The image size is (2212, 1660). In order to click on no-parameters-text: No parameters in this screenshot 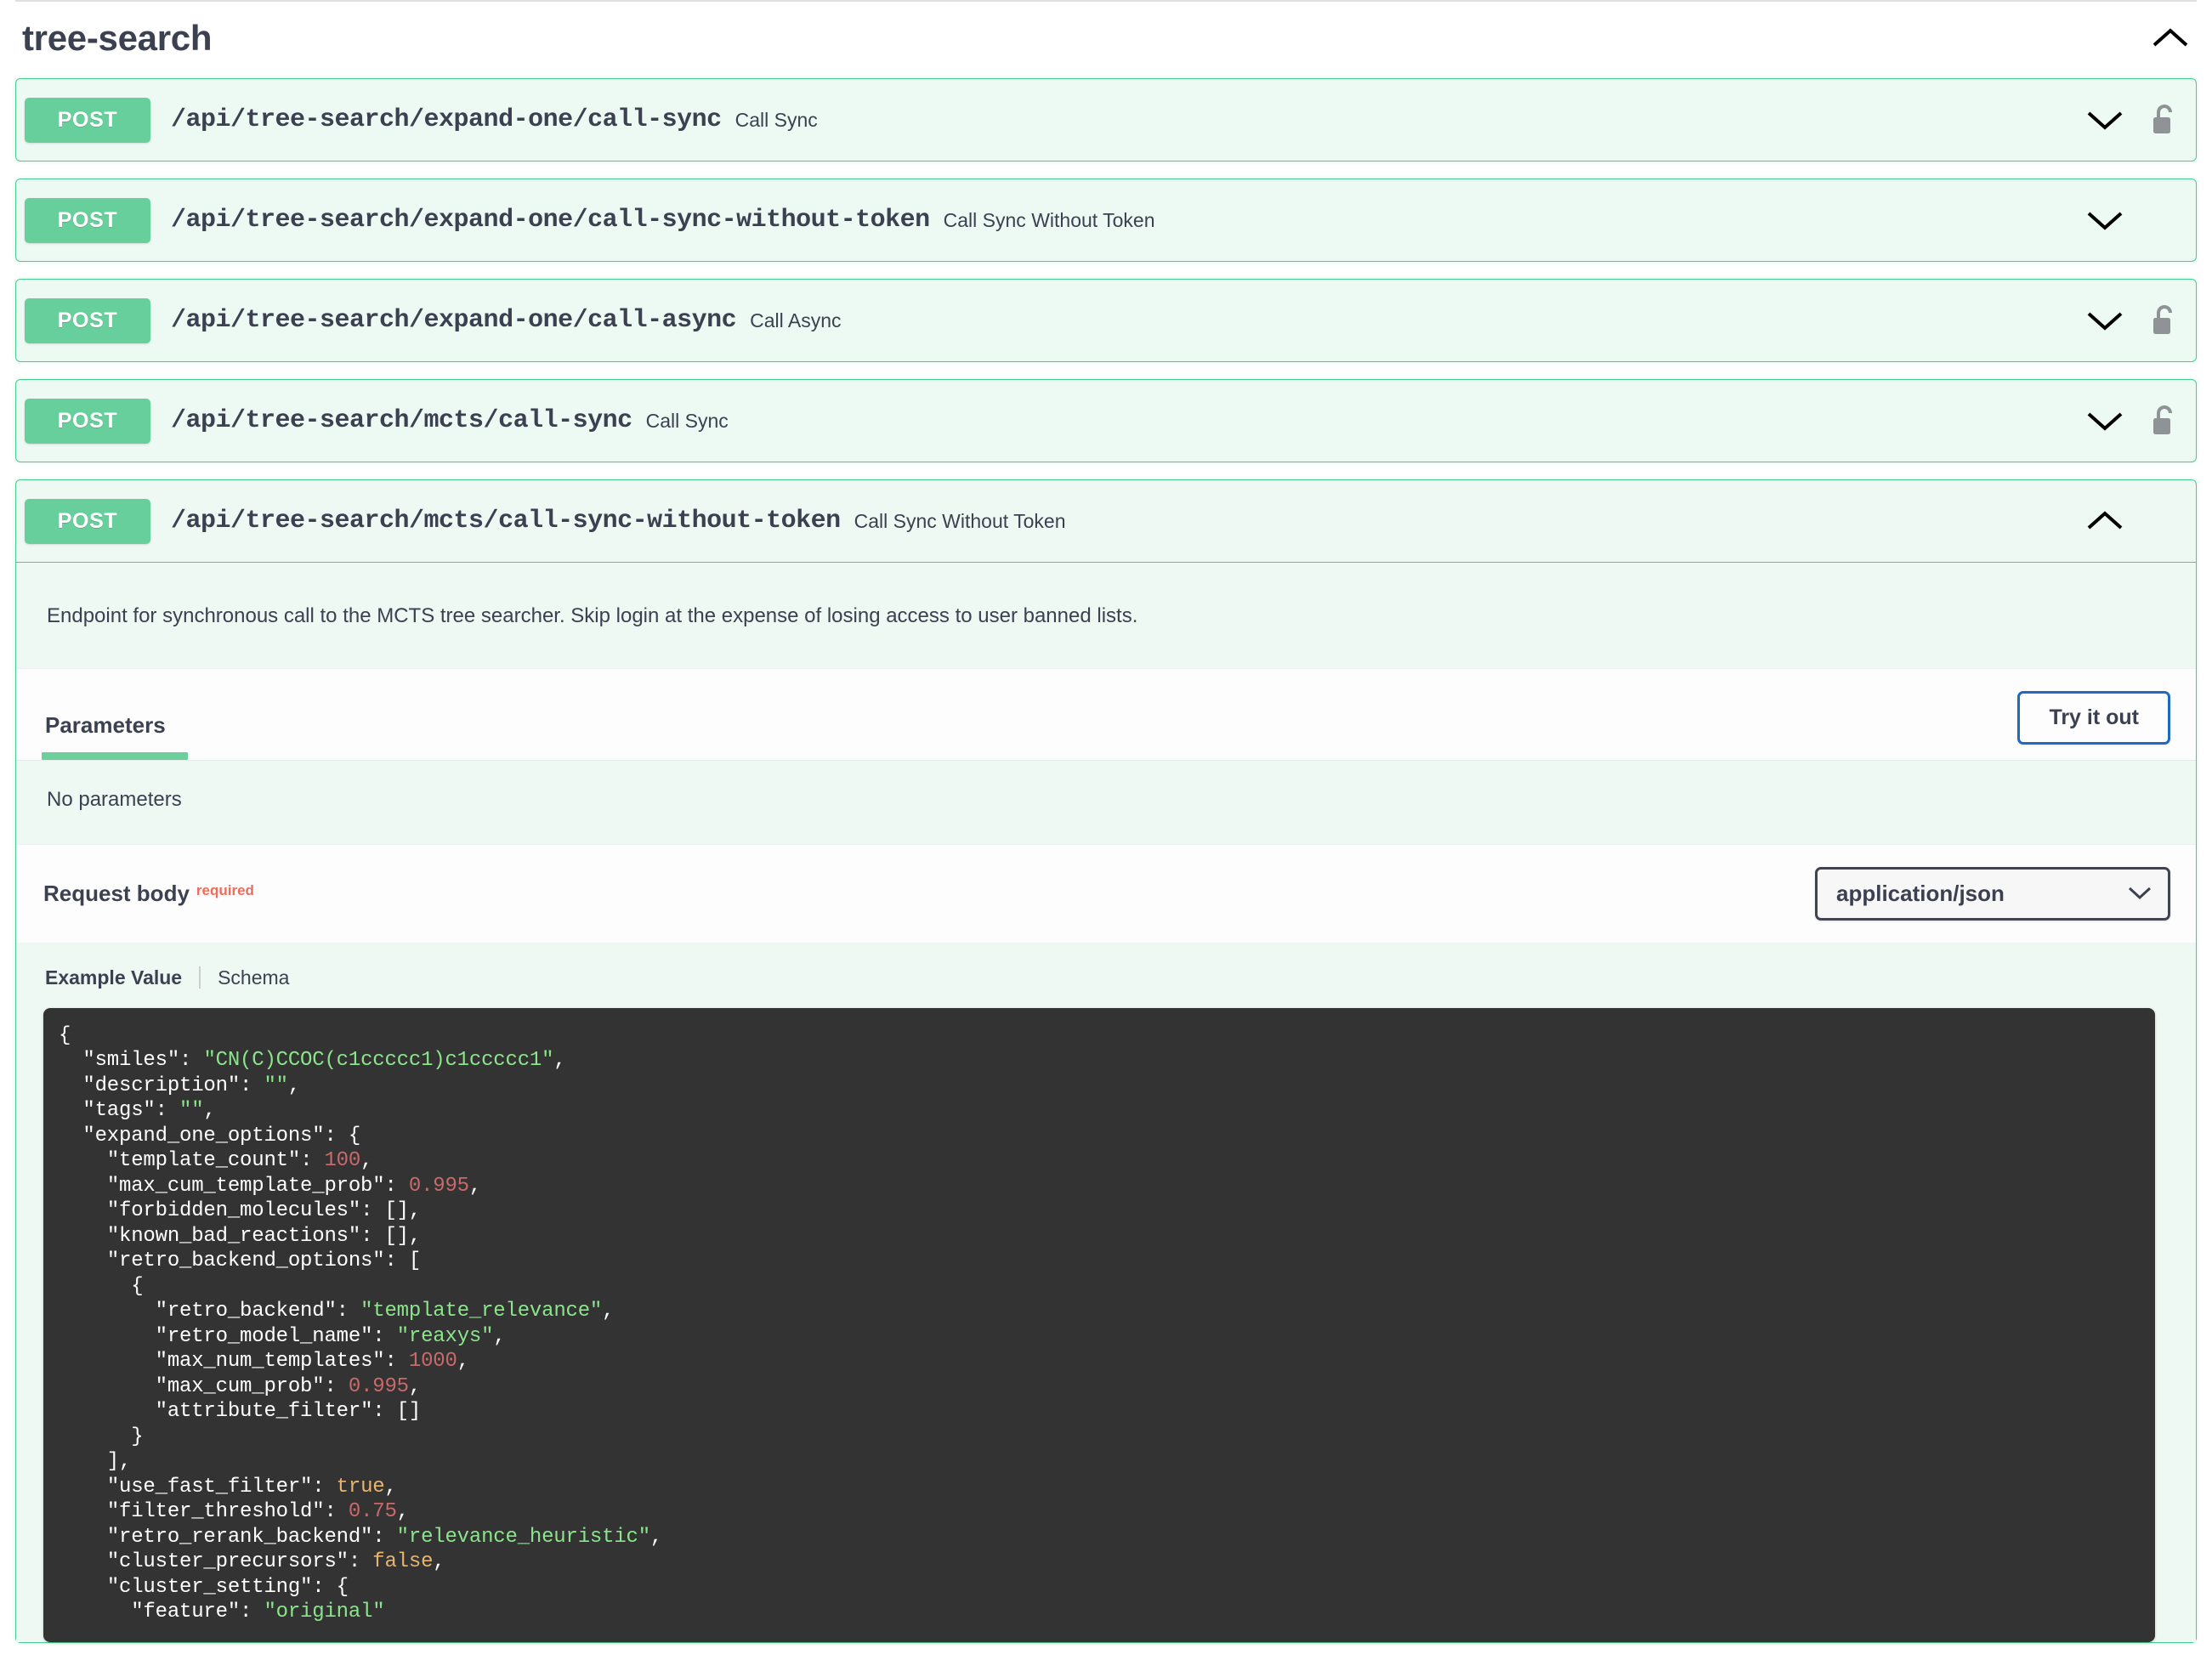, I will do `click(1106, 801)`.